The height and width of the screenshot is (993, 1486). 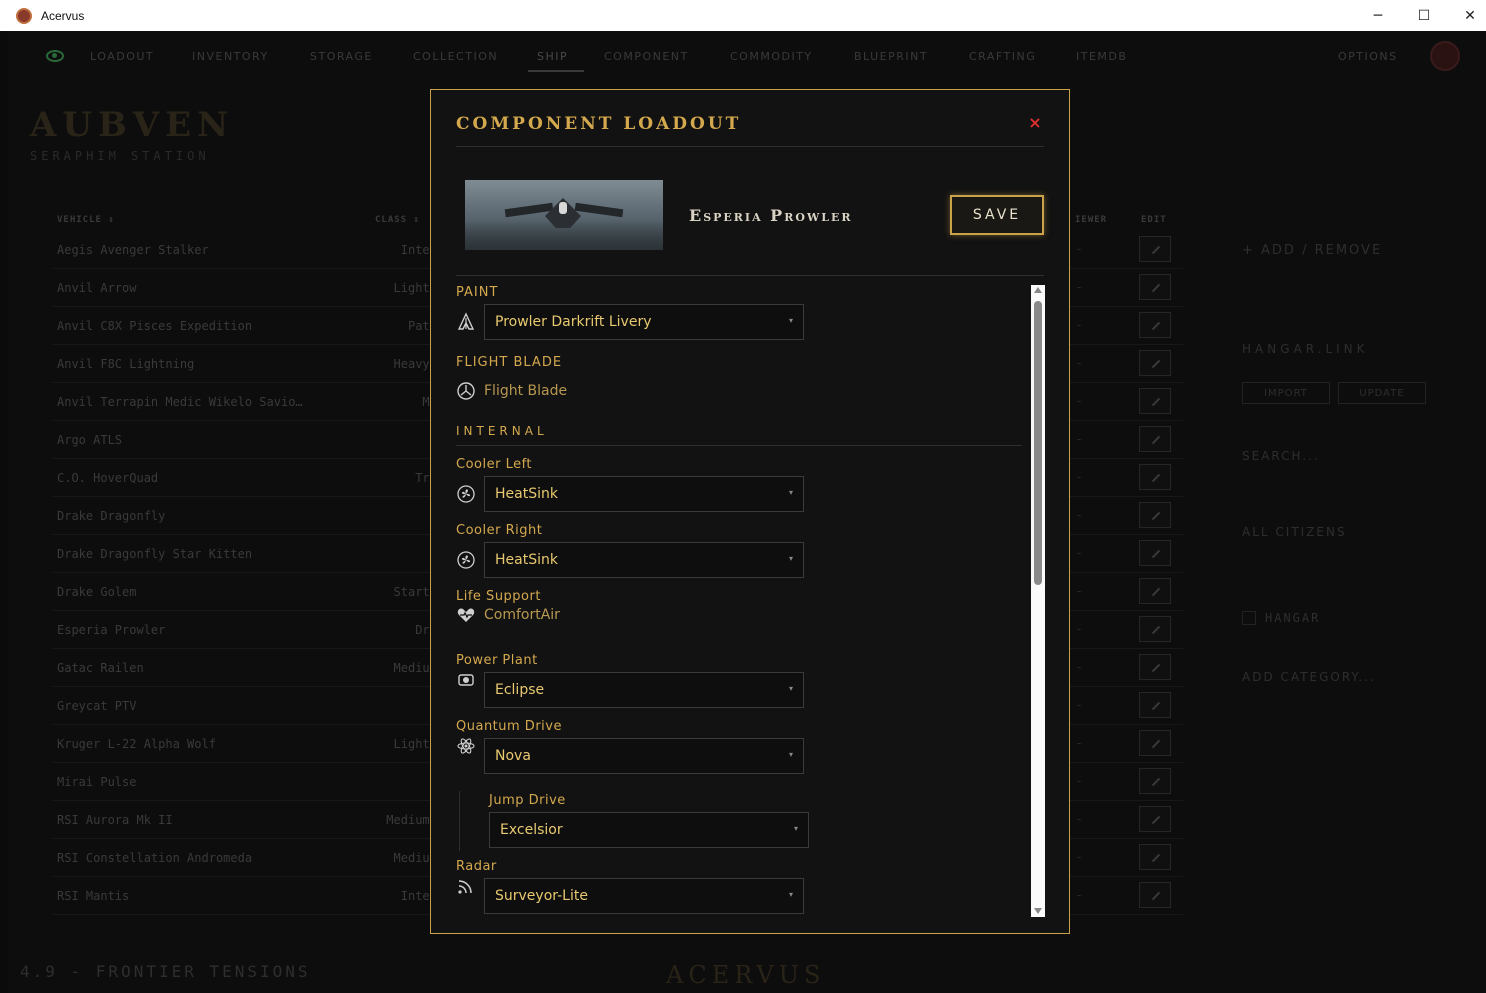 I want to click on cooler-right-dropdown: HeatSink ▾, so click(x=644, y=560).